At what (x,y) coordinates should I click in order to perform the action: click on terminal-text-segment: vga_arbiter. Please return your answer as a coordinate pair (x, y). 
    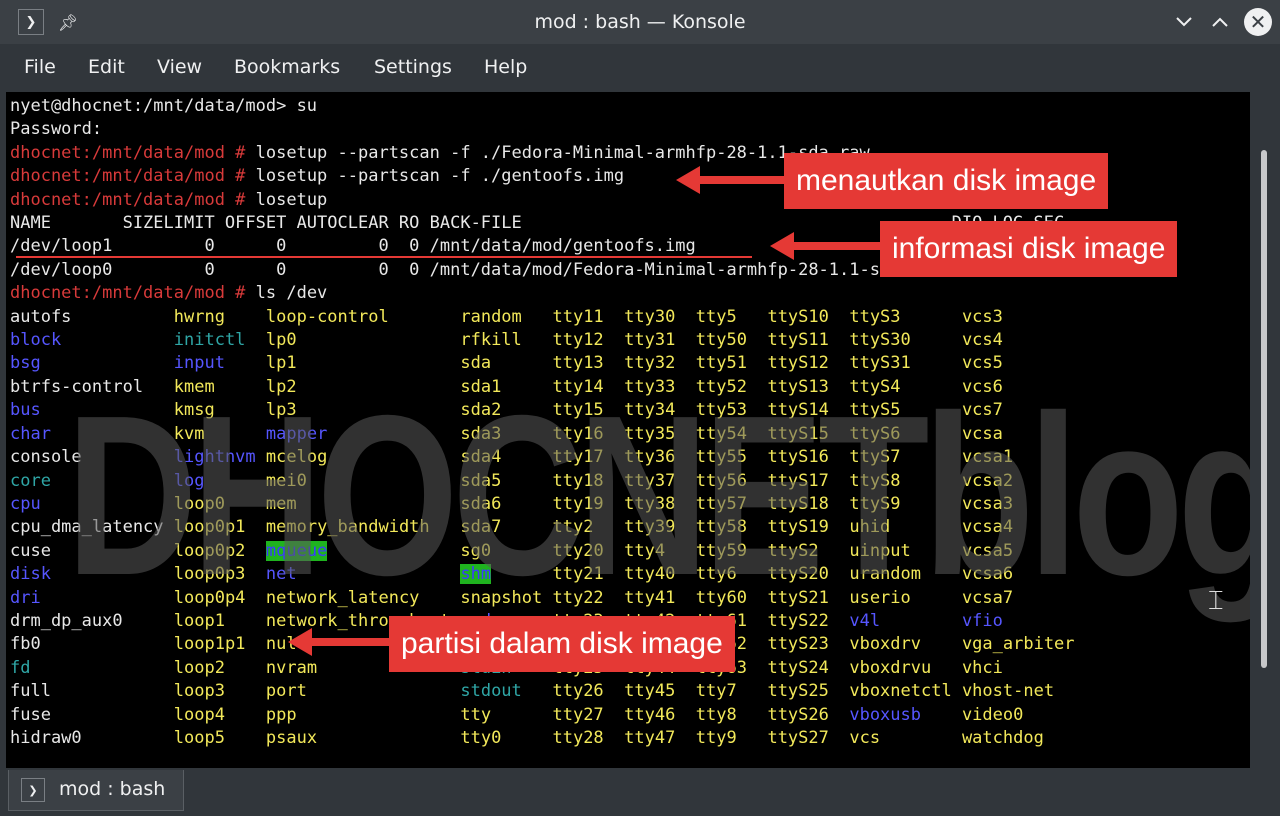
    Looking at the image, I should click on (1018, 644).